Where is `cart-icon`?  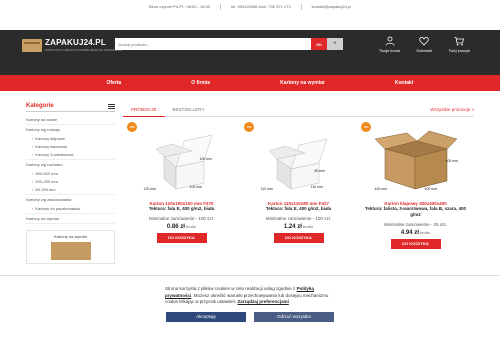
cart-icon is located at coordinates (459, 41).